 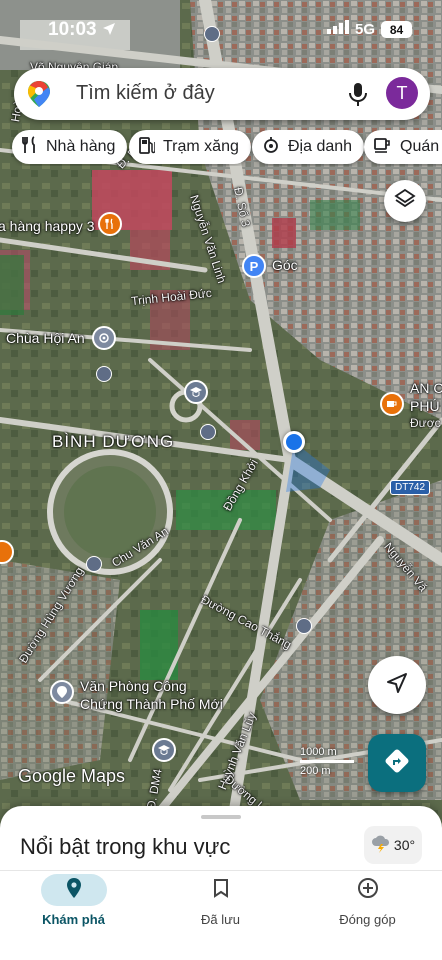 I want to click on place-label-binh-duong: BÌNH DƯƠNG, so click(x=113, y=441).